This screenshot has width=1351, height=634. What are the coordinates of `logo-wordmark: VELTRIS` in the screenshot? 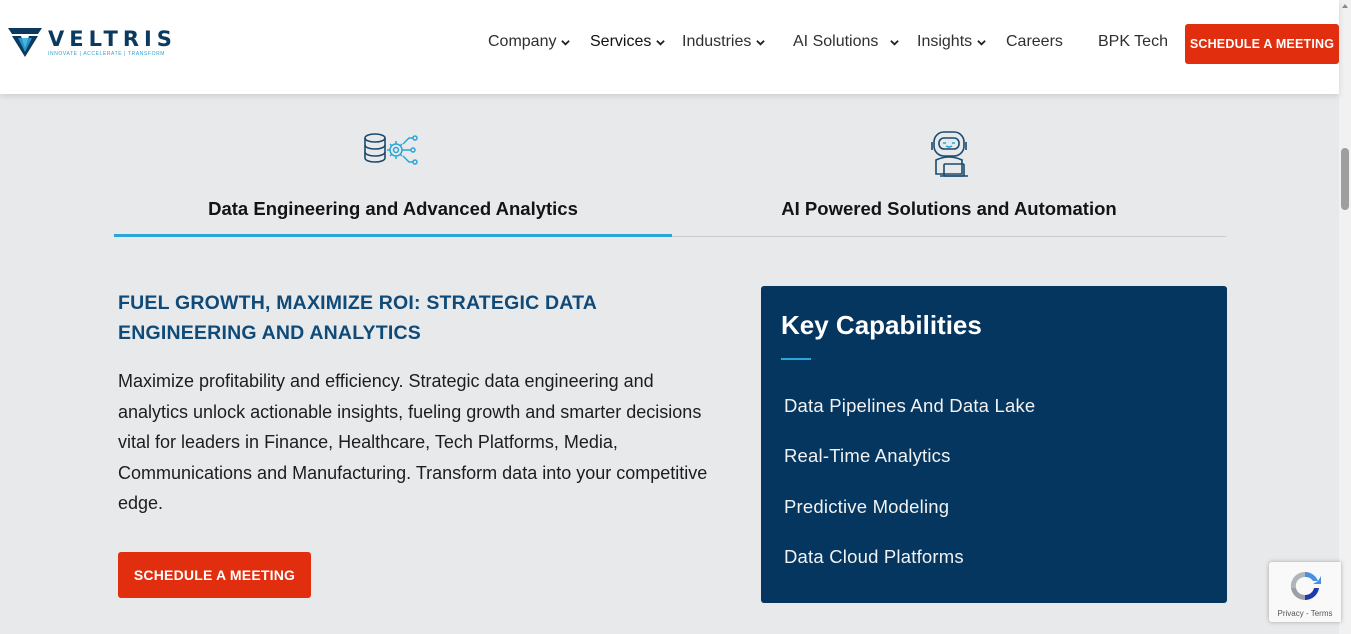 It's located at (112, 38).